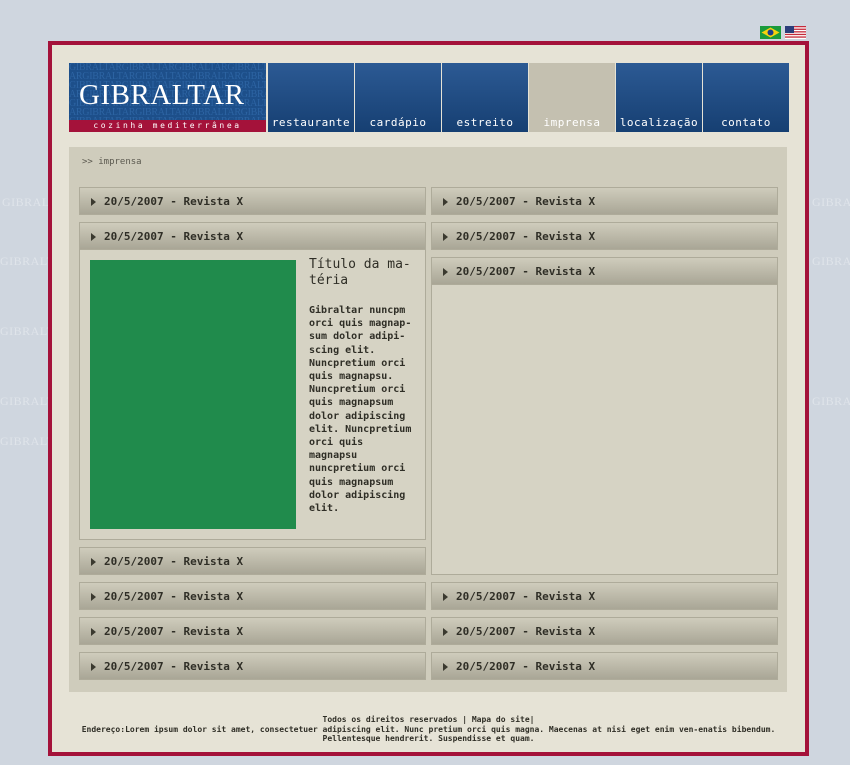  Describe the element at coordinates (572, 122) in the screenshot. I see `nav-label: imprensa` at that location.